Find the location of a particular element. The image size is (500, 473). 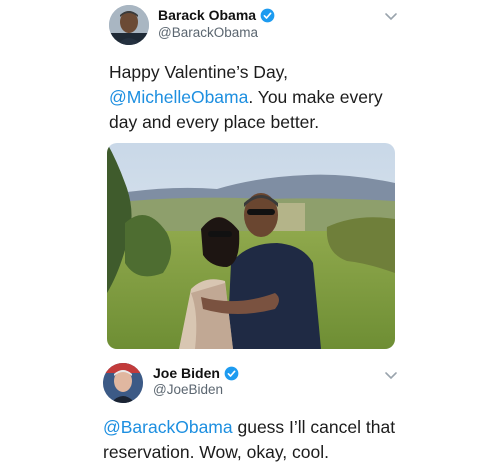

avatar-obama-image is located at coordinates (129, 25).